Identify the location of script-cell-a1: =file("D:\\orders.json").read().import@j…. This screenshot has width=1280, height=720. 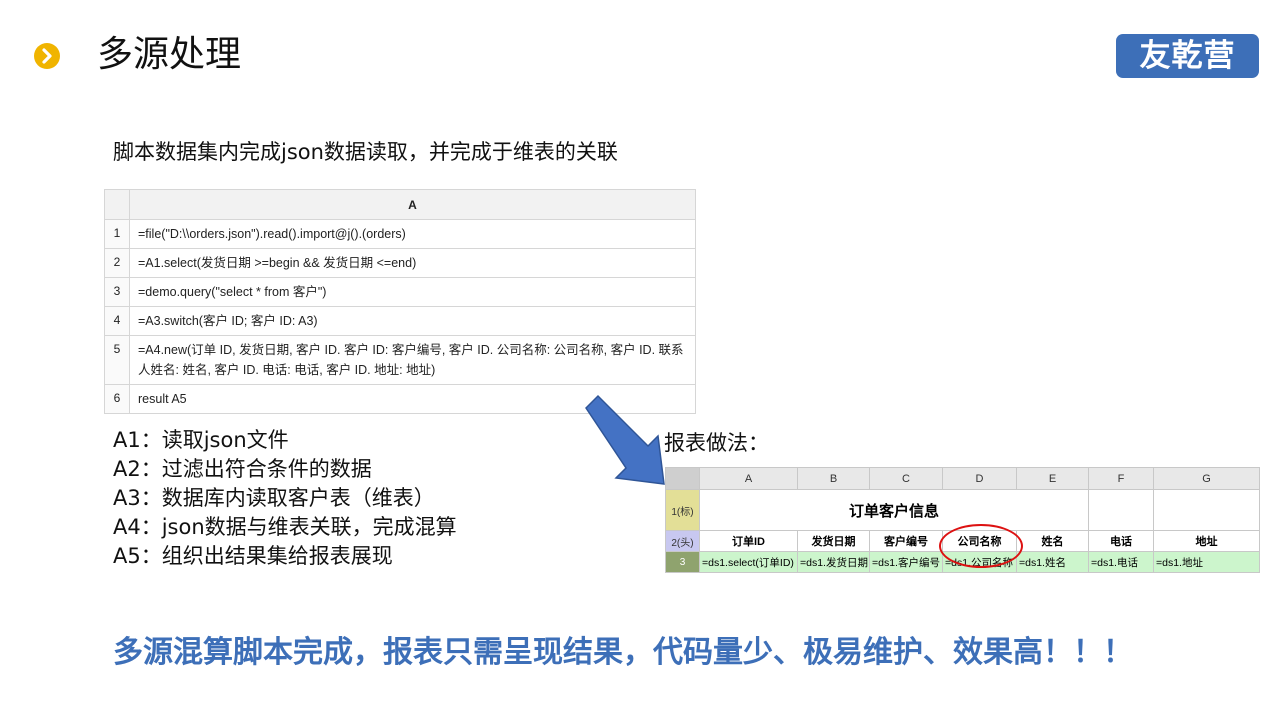
(412, 234).